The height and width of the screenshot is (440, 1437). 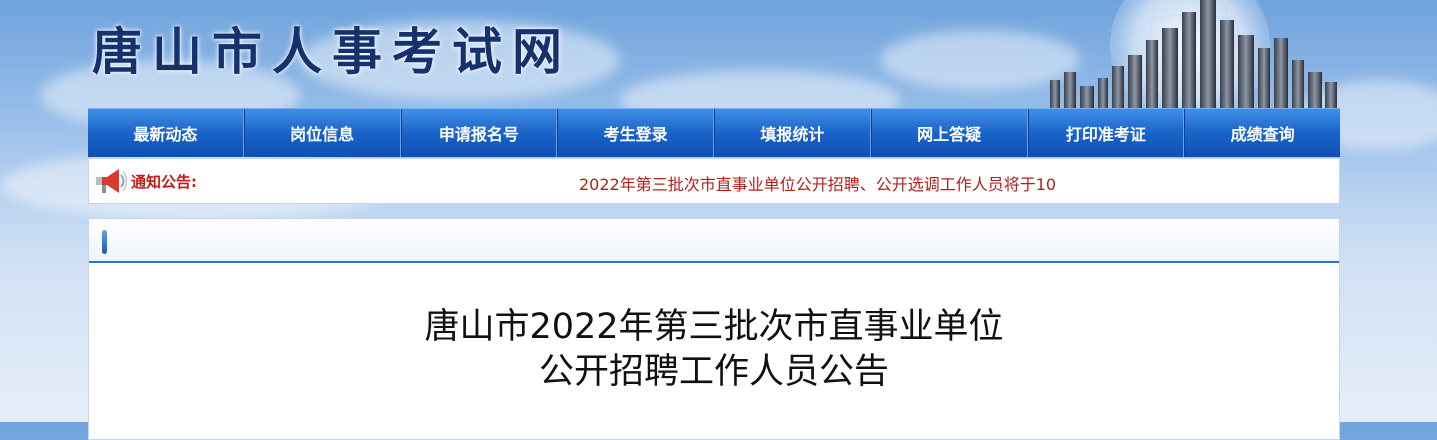 I want to click on notice-marquee-link: 2022年第三批次市直事业单位公开招聘、公开选调工作人员将于10, so click(x=817, y=183).